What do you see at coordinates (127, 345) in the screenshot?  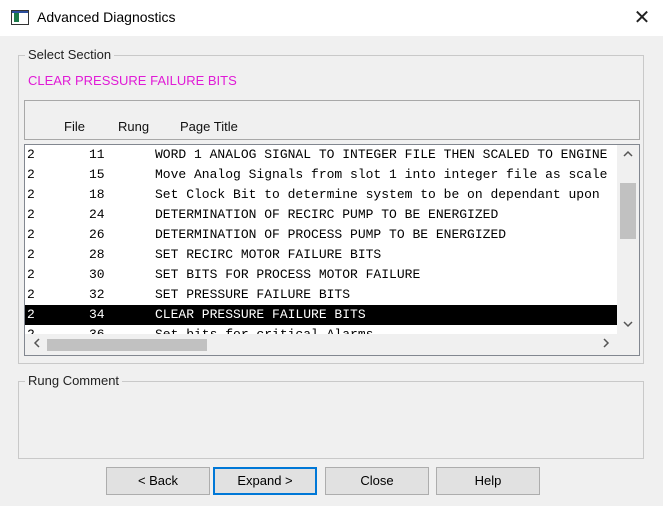 I see `horizontal-scroll-thumb` at bounding box center [127, 345].